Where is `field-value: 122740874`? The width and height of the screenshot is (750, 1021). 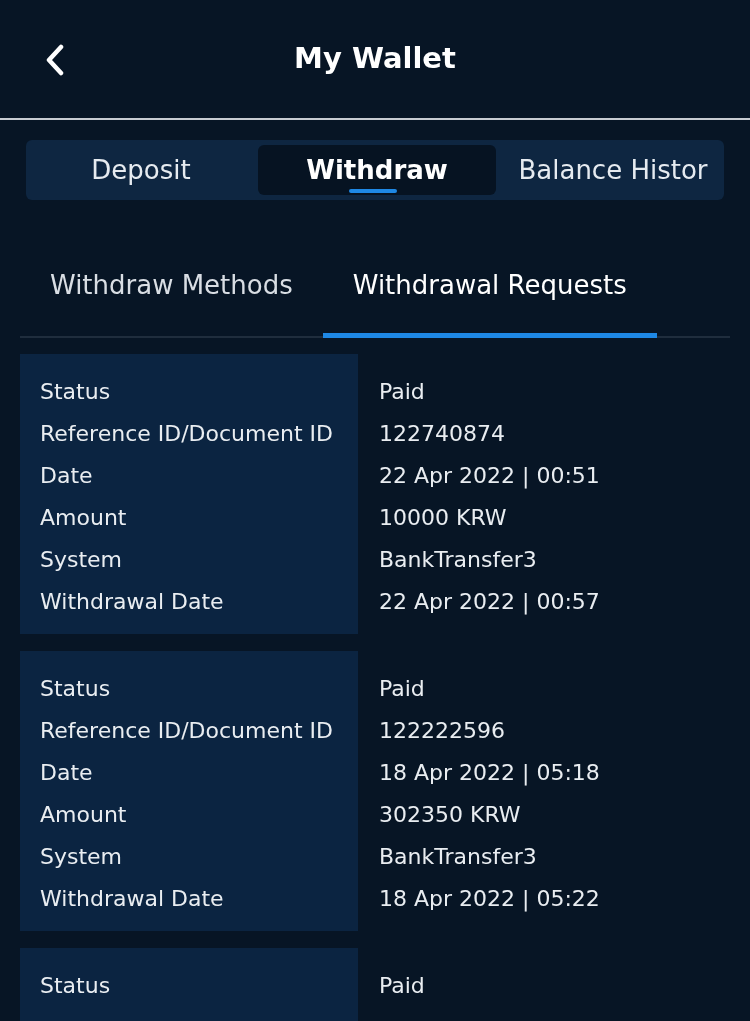
field-value: 122740874 is located at coordinates (442, 434).